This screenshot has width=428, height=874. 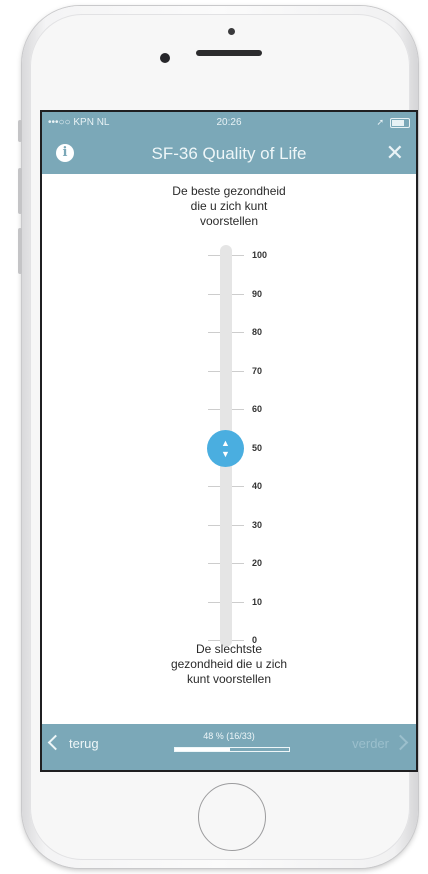 I want to click on battery-icon, so click(x=400, y=123).